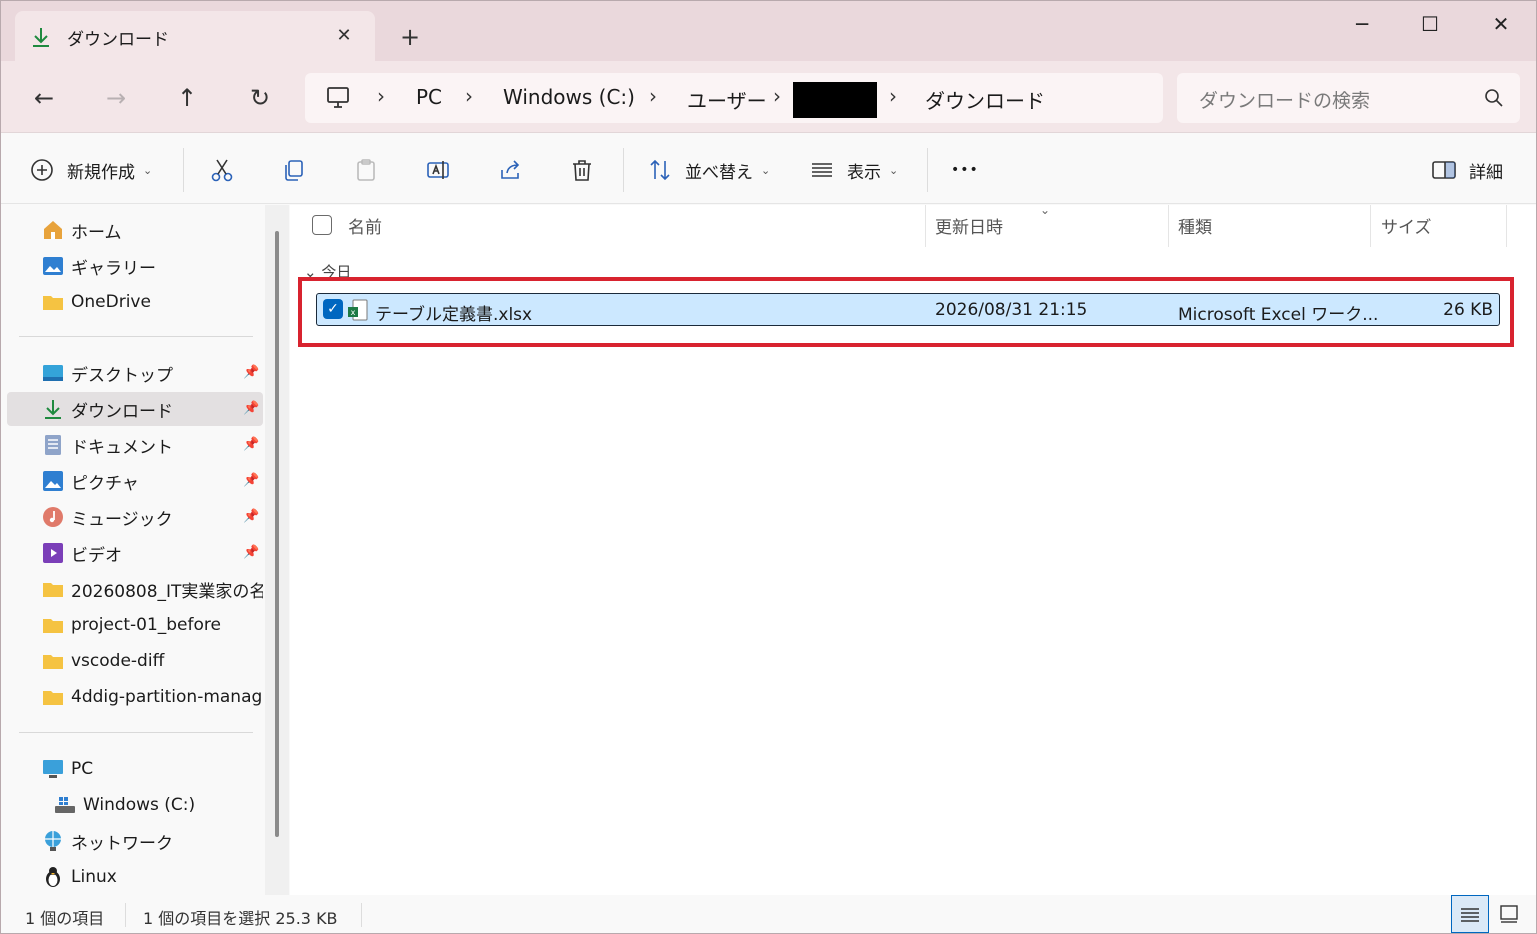  I want to click on sidebar-item-onedrive: OneDrive, so click(135, 302).